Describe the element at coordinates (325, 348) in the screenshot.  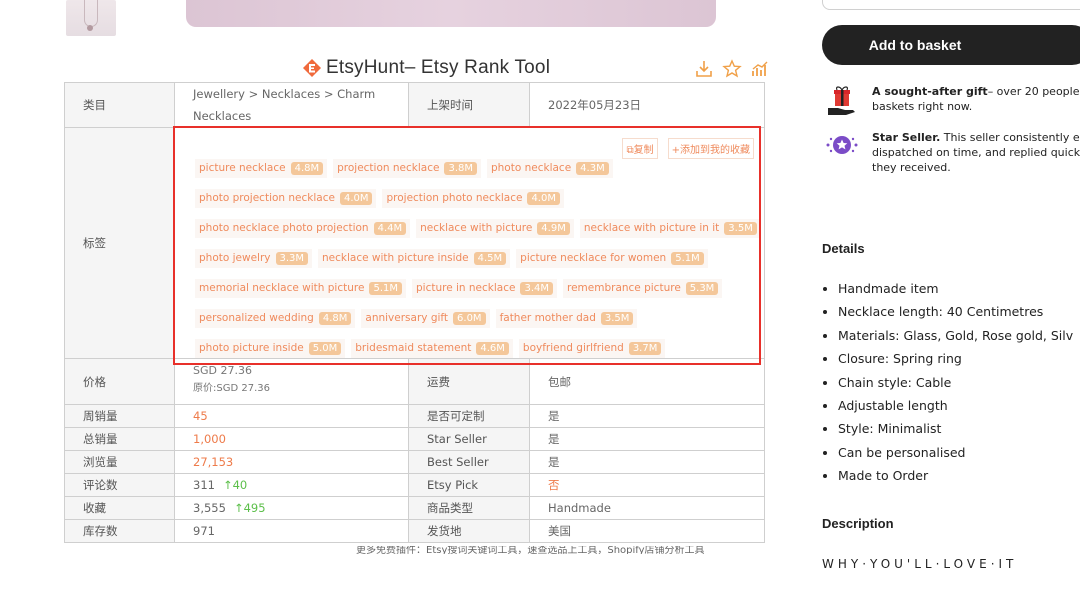
I see `keyword-tag-count: 5.0M` at that location.